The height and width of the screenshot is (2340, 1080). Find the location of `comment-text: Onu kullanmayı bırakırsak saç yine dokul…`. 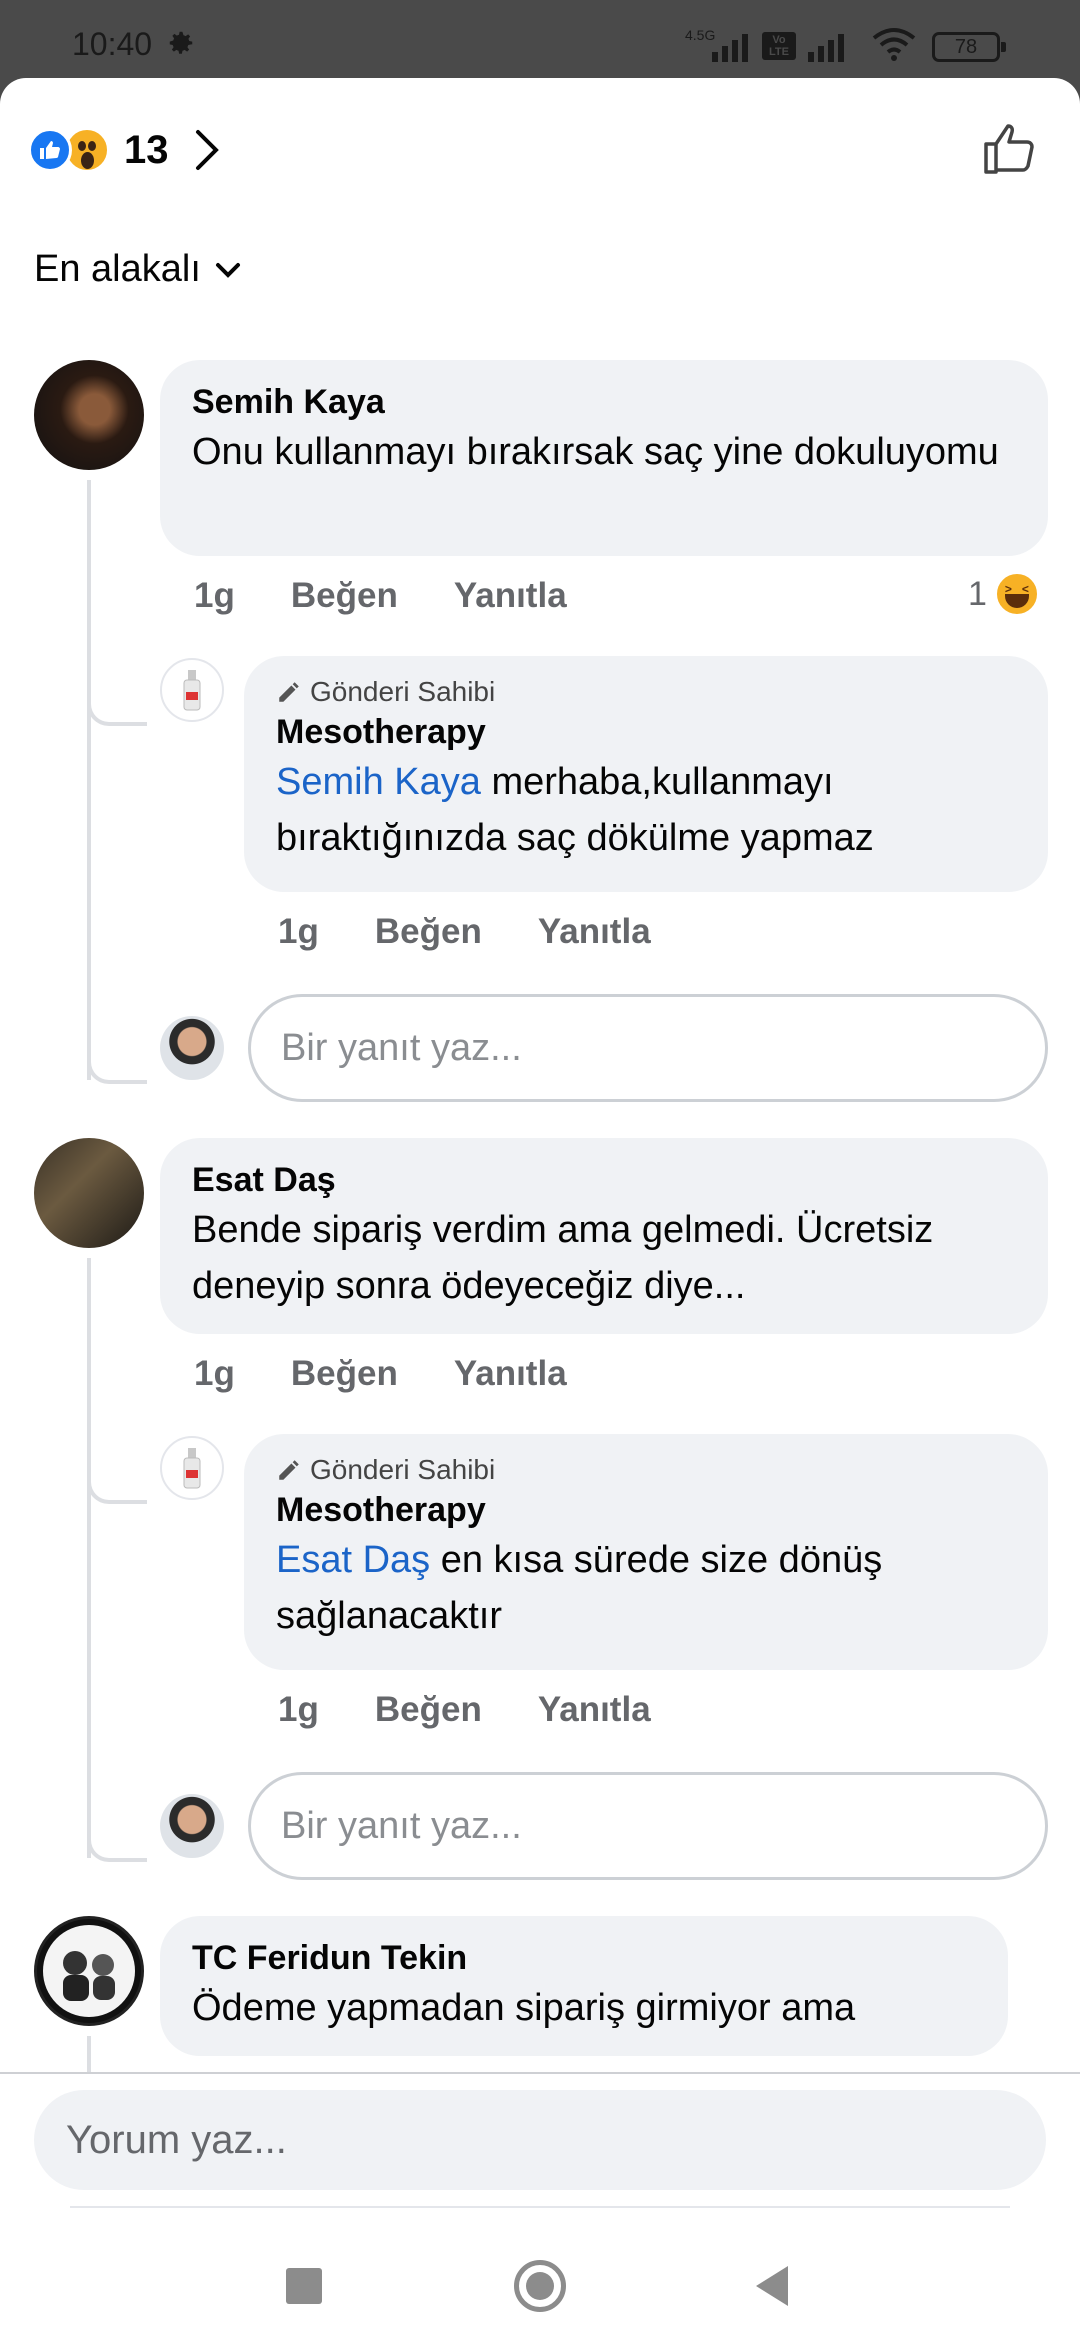

comment-text: Onu kullanmayı bırakırsak saç yine dokul… is located at coordinates (595, 452).